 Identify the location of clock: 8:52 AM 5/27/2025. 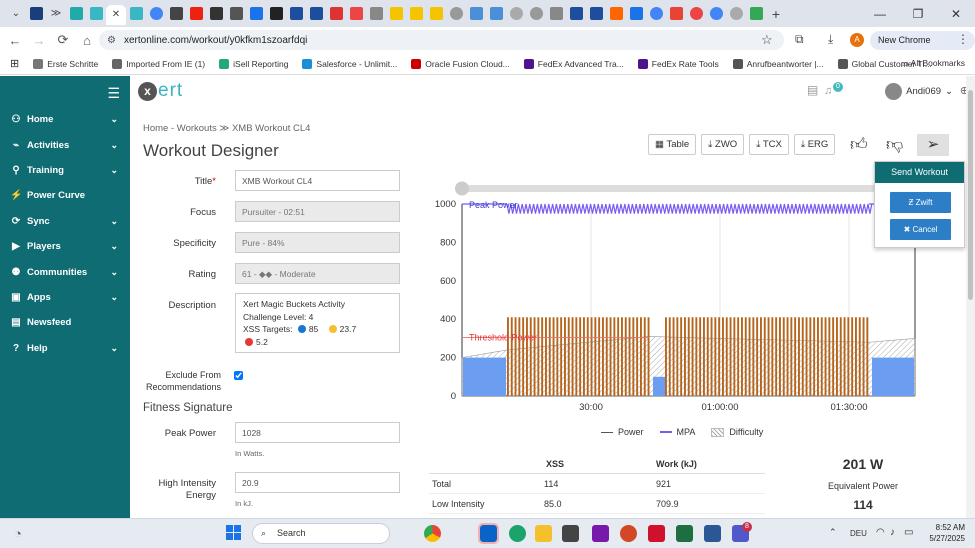
(947, 533).